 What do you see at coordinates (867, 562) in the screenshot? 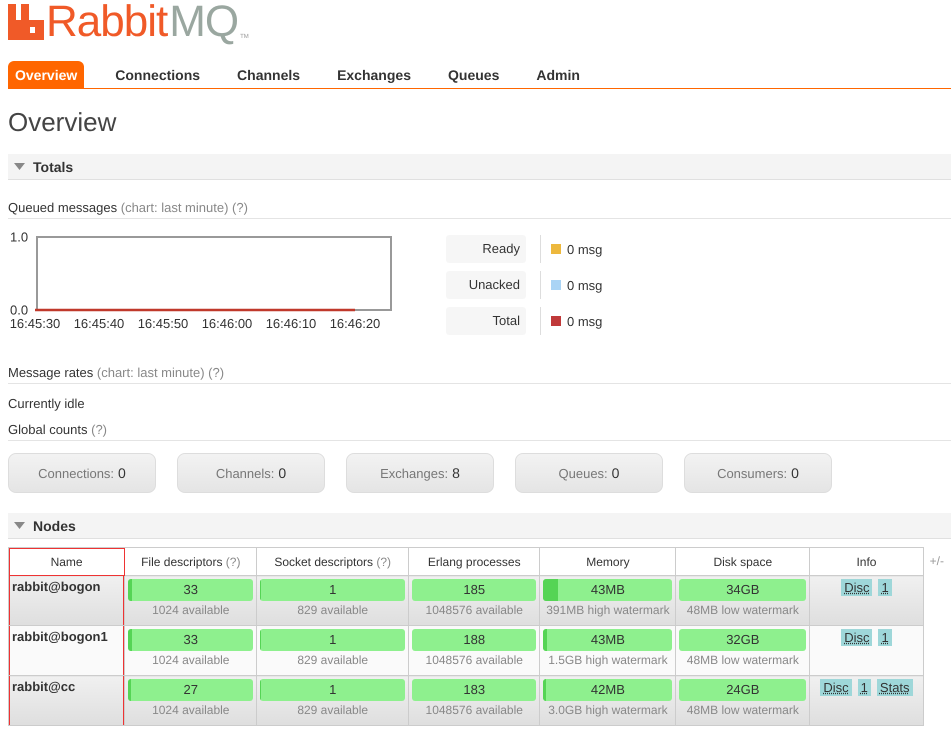
I see `column-header: Info` at bounding box center [867, 562].